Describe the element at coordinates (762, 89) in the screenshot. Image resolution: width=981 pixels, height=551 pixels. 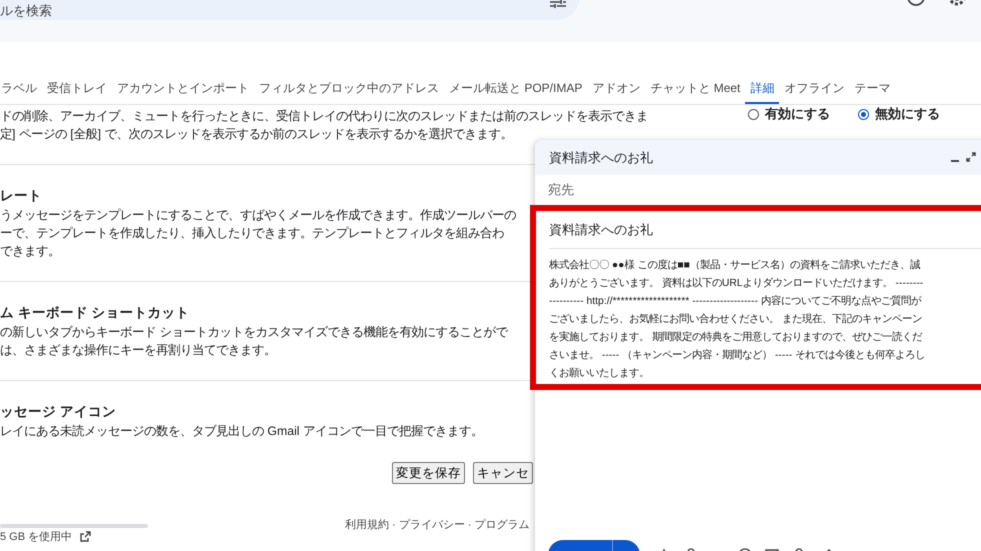
I see `settings-tab: 詳細` at that location.